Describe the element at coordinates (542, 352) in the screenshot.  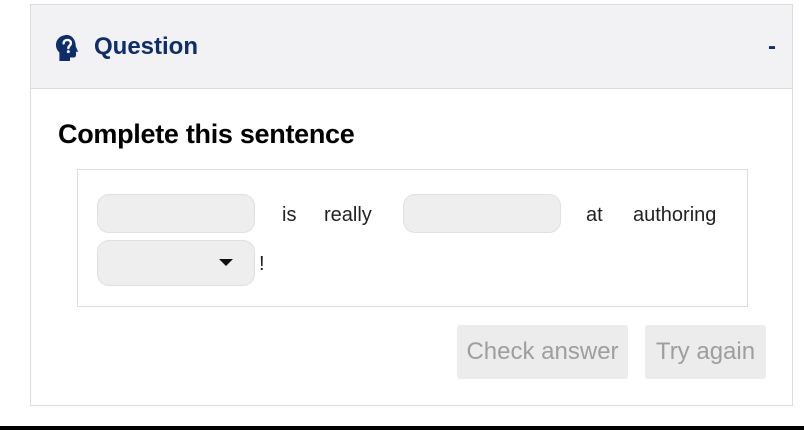
I see `check-answer-button: Check answer` at that location.